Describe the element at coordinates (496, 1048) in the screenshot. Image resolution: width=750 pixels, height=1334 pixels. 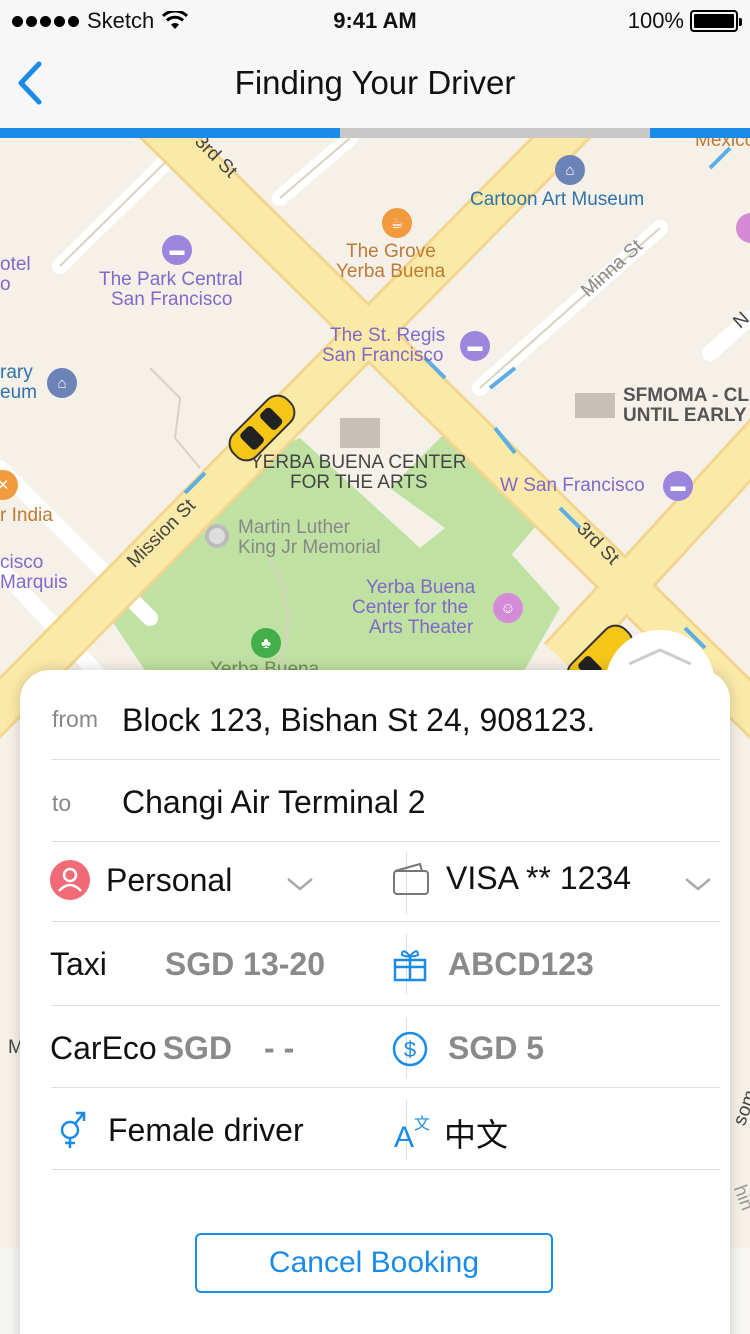
I see `tip-value: SGD 5` at that location.